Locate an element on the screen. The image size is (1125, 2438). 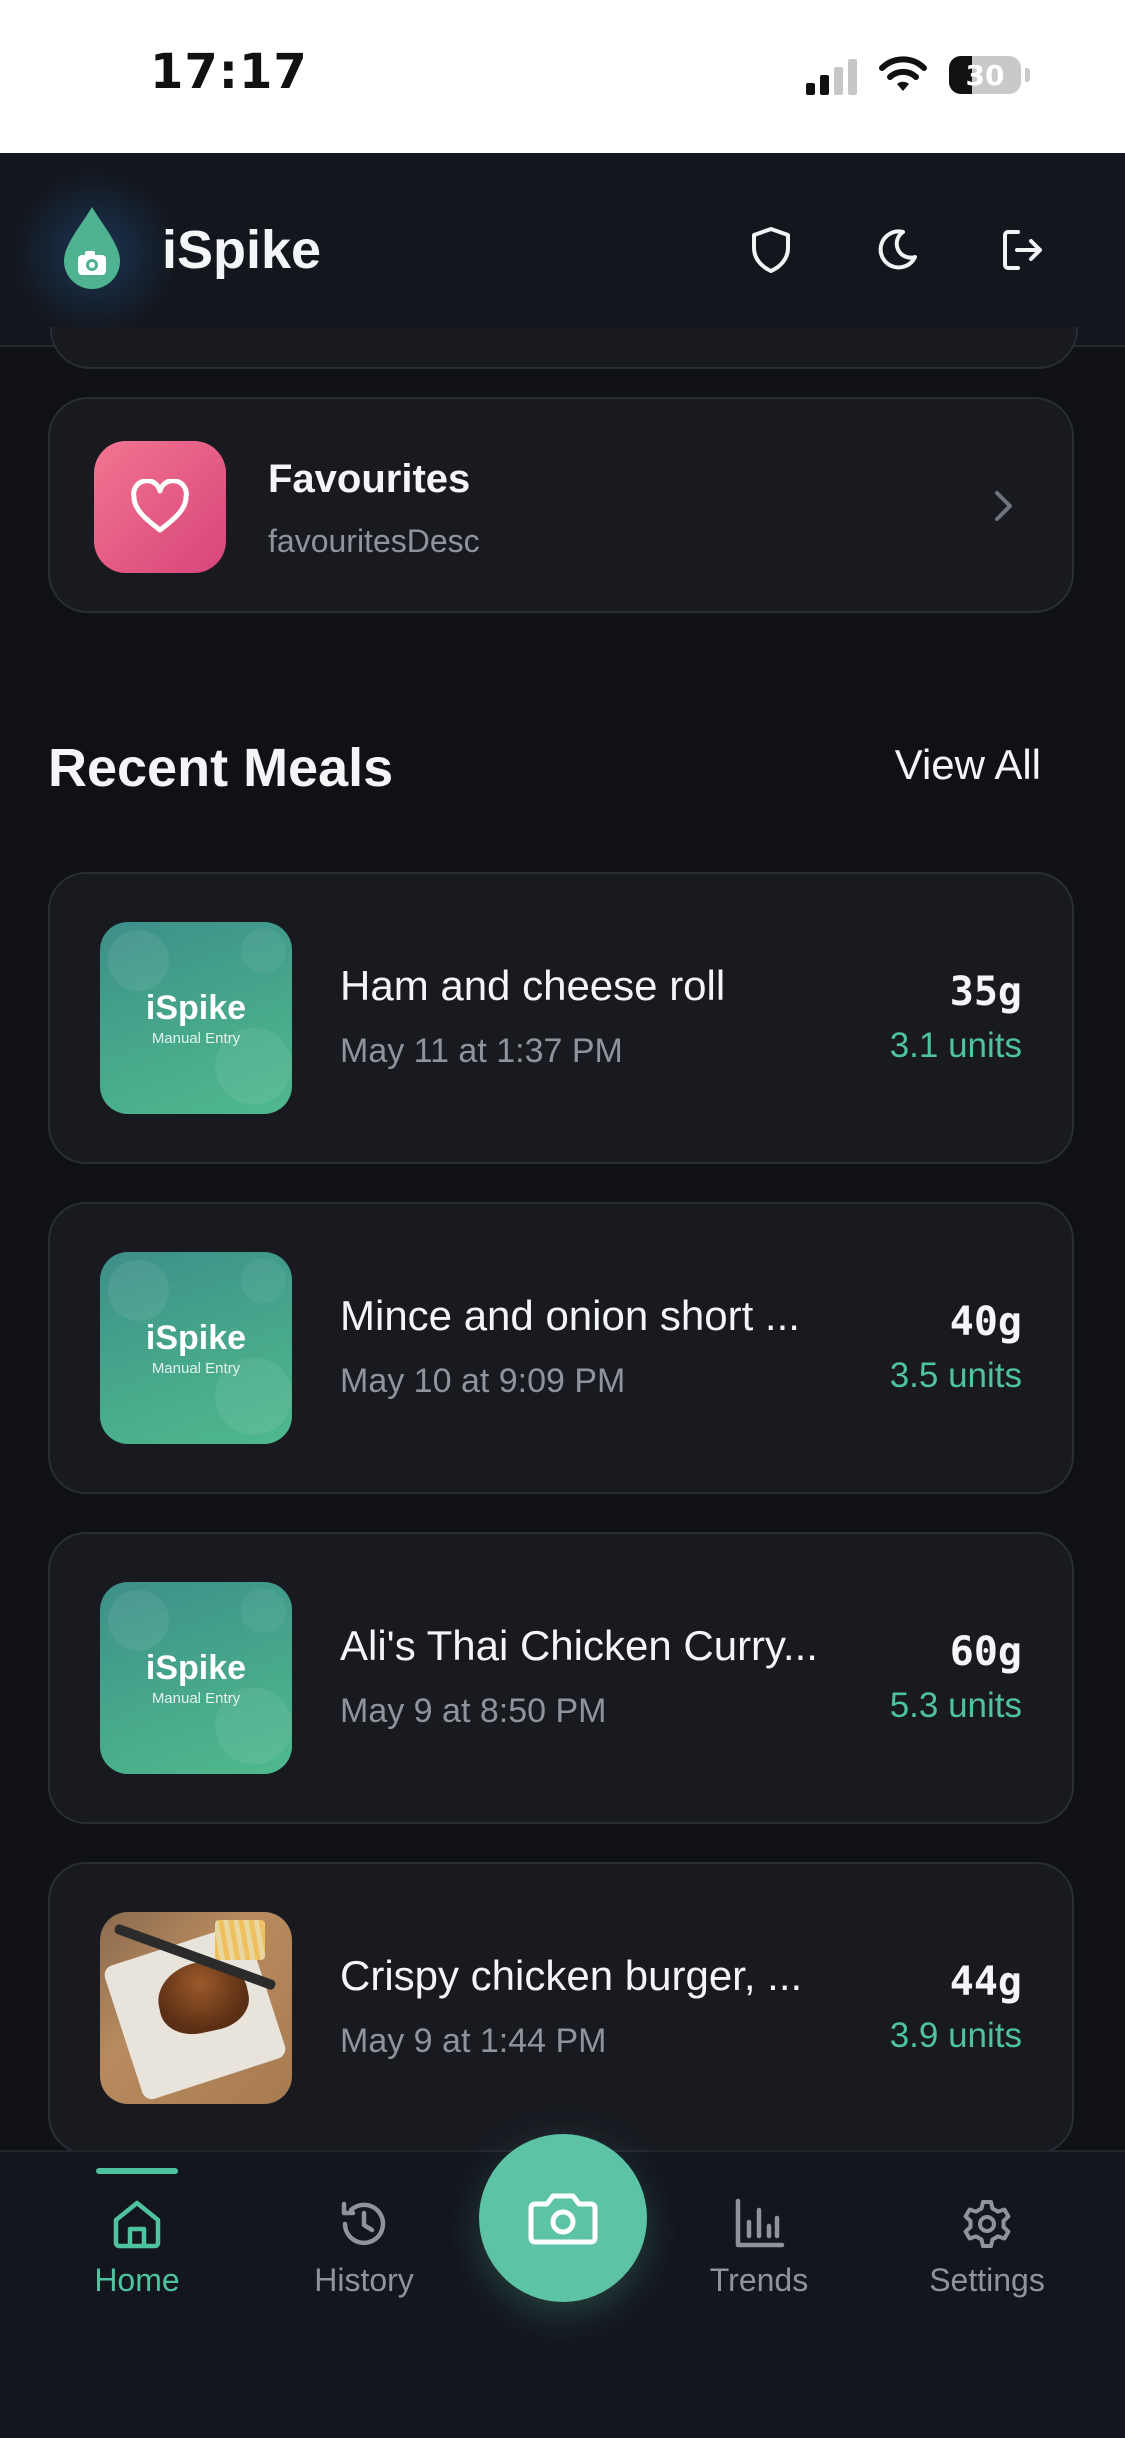
logout-button is located at coordinates (1023, 250).